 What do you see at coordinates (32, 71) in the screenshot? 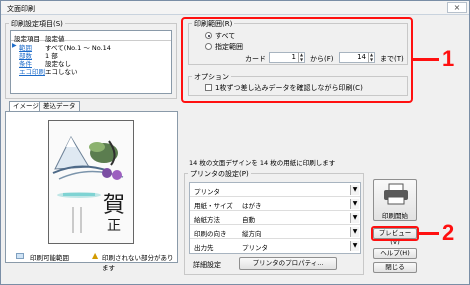
I see `settings-item: エコ印刷` at bounding box center [32, 71].